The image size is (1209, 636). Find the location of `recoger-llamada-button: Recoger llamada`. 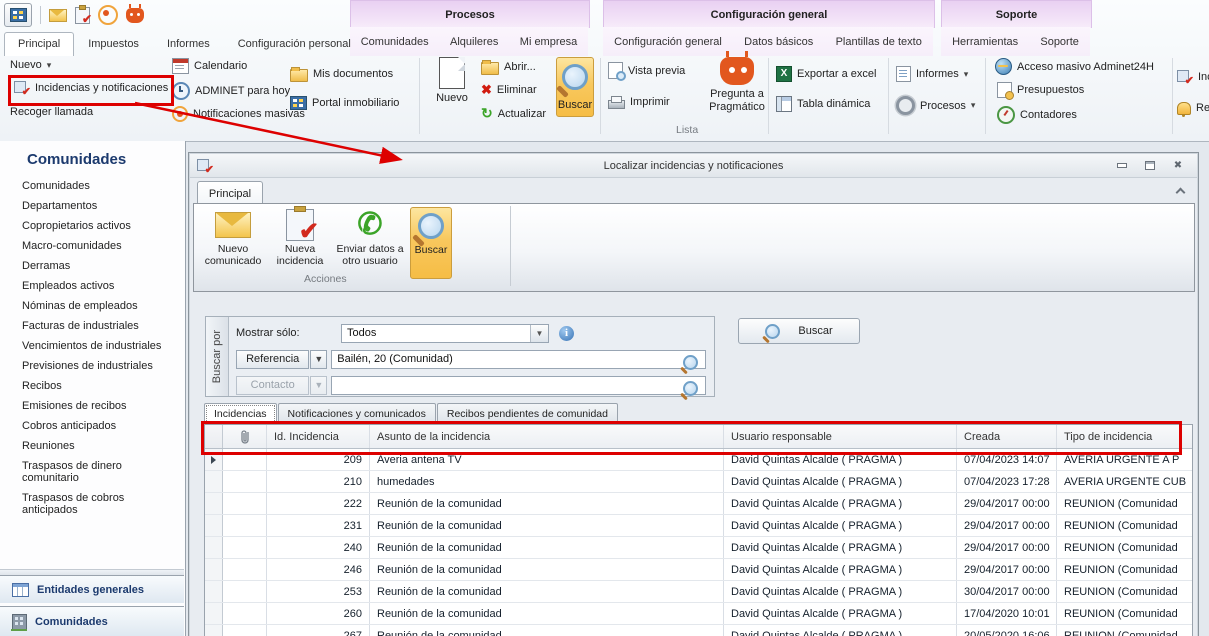

recoger-llamada-button: Recoger llamada is located at coordinates (51, 112).